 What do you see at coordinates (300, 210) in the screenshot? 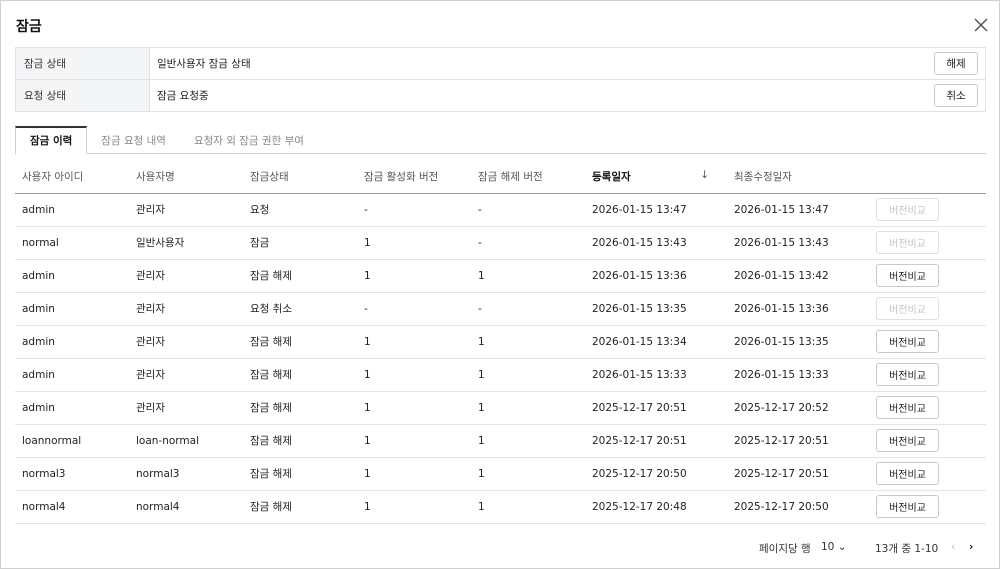
I see `cell-lock-status: 요청` at bounding box center [300, 210].